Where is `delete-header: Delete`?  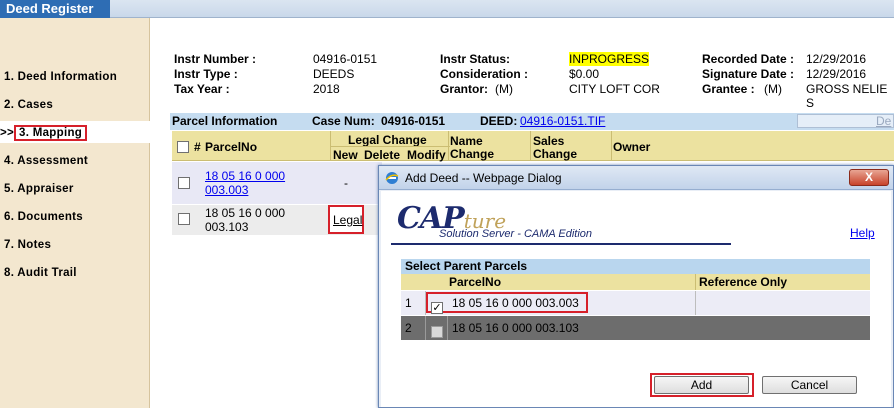 delete-header: Delete is located at coordinates (382, 155).